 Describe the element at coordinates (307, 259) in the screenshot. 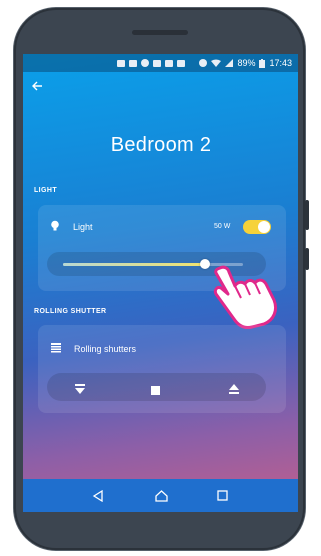

I see `power-button` at that location.